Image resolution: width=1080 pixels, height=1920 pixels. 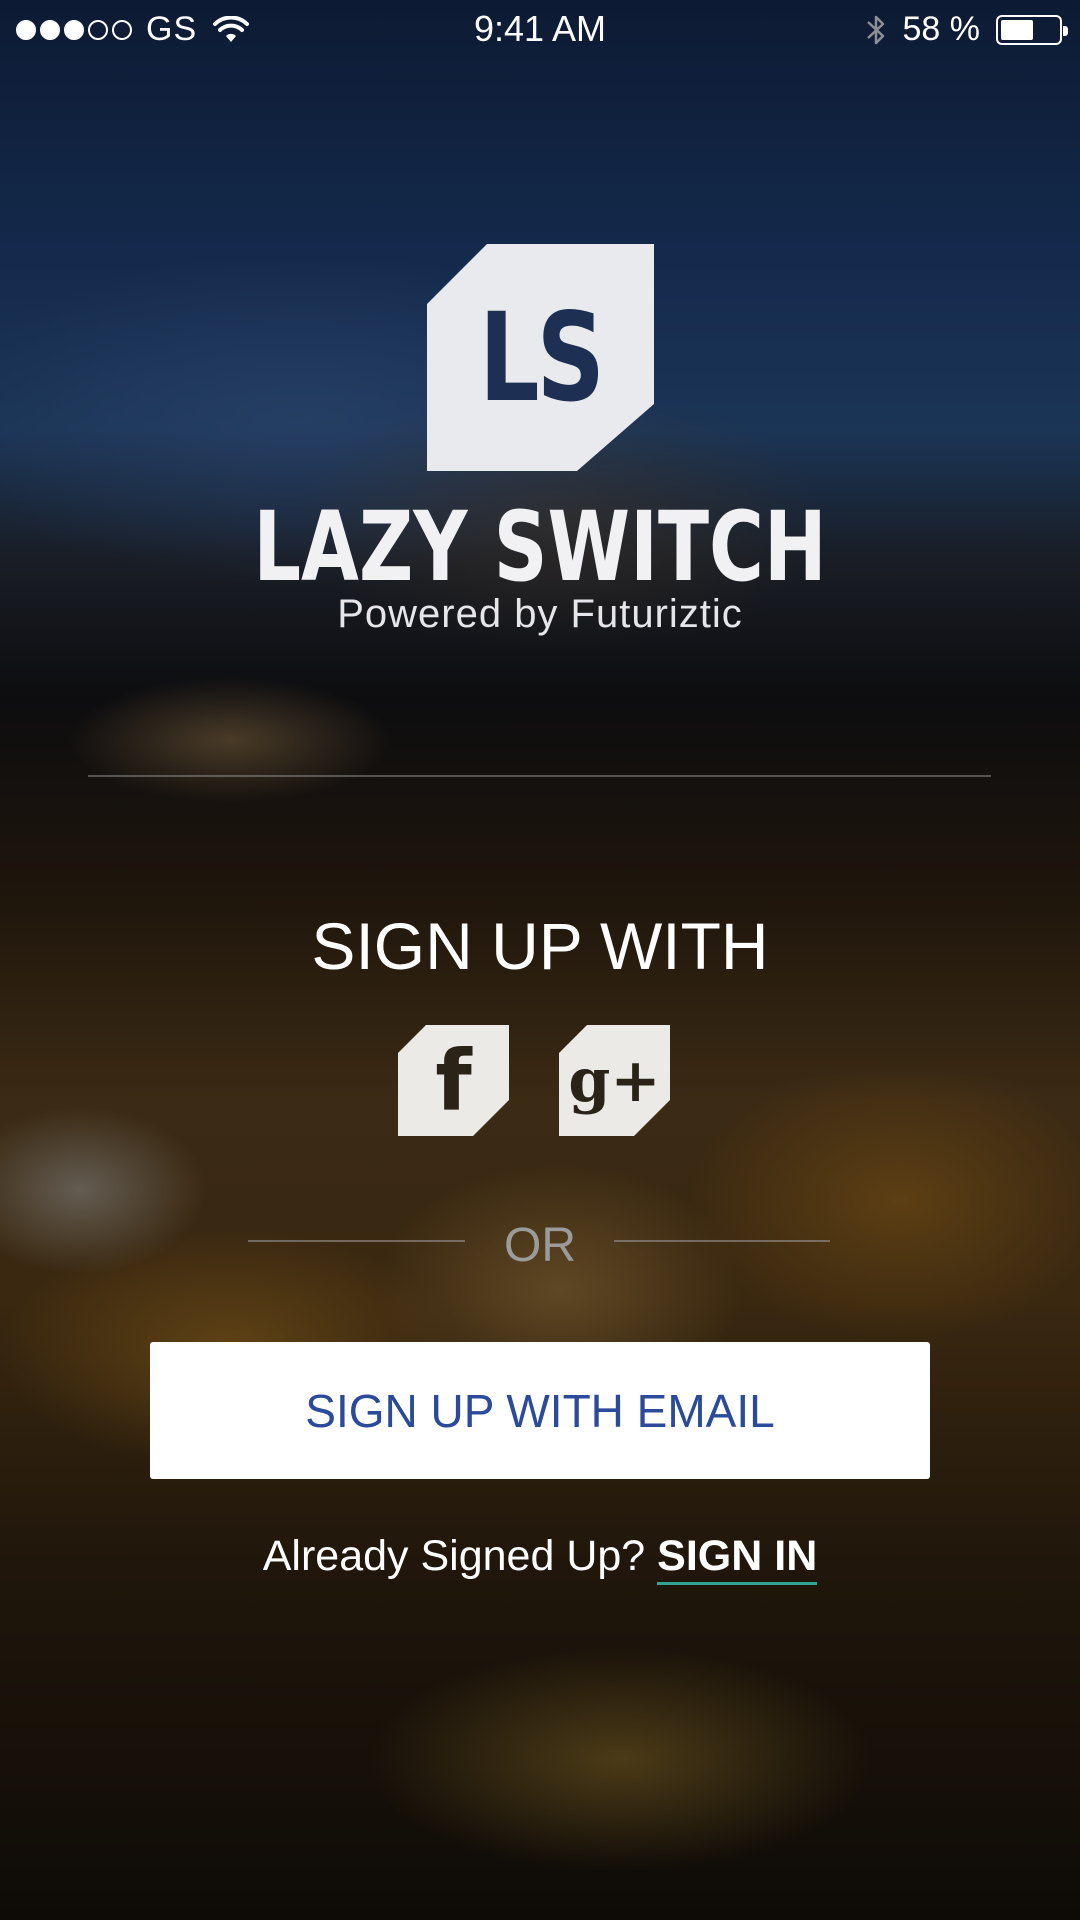 I want to click on battery-fill, so click(x=1017, y=29).